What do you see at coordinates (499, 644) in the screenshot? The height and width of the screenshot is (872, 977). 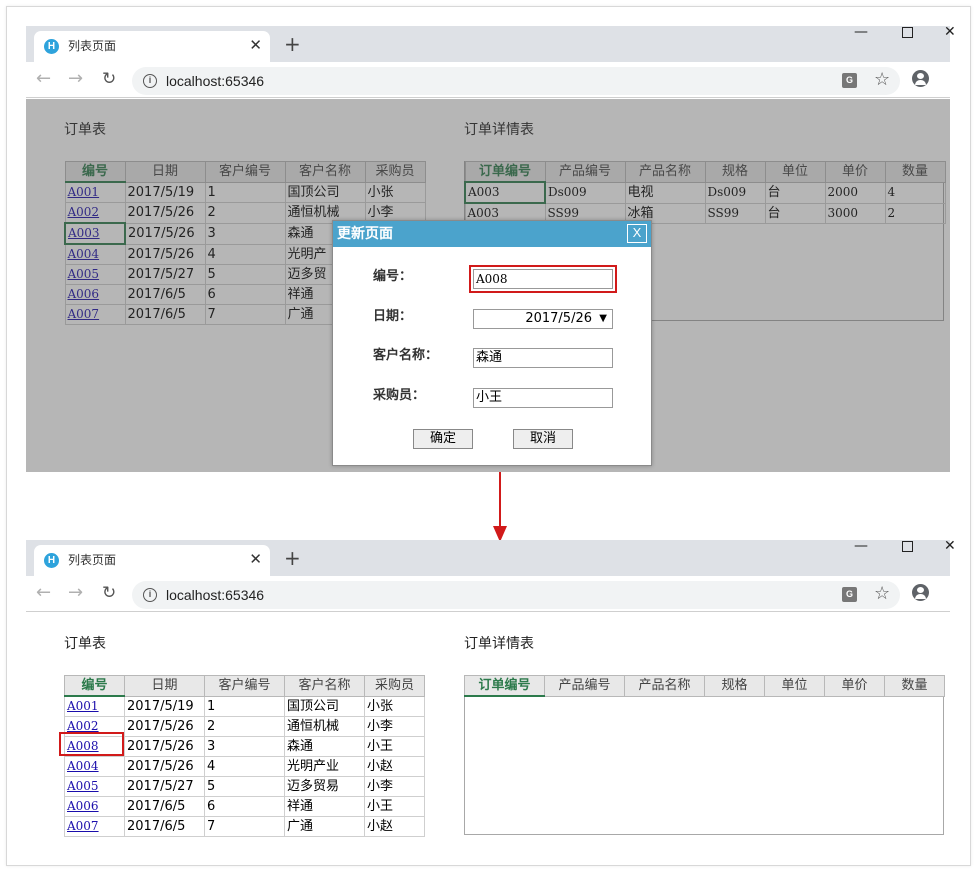 I see `order-details-title: 订单详情表` at bounding box center [499, 644].